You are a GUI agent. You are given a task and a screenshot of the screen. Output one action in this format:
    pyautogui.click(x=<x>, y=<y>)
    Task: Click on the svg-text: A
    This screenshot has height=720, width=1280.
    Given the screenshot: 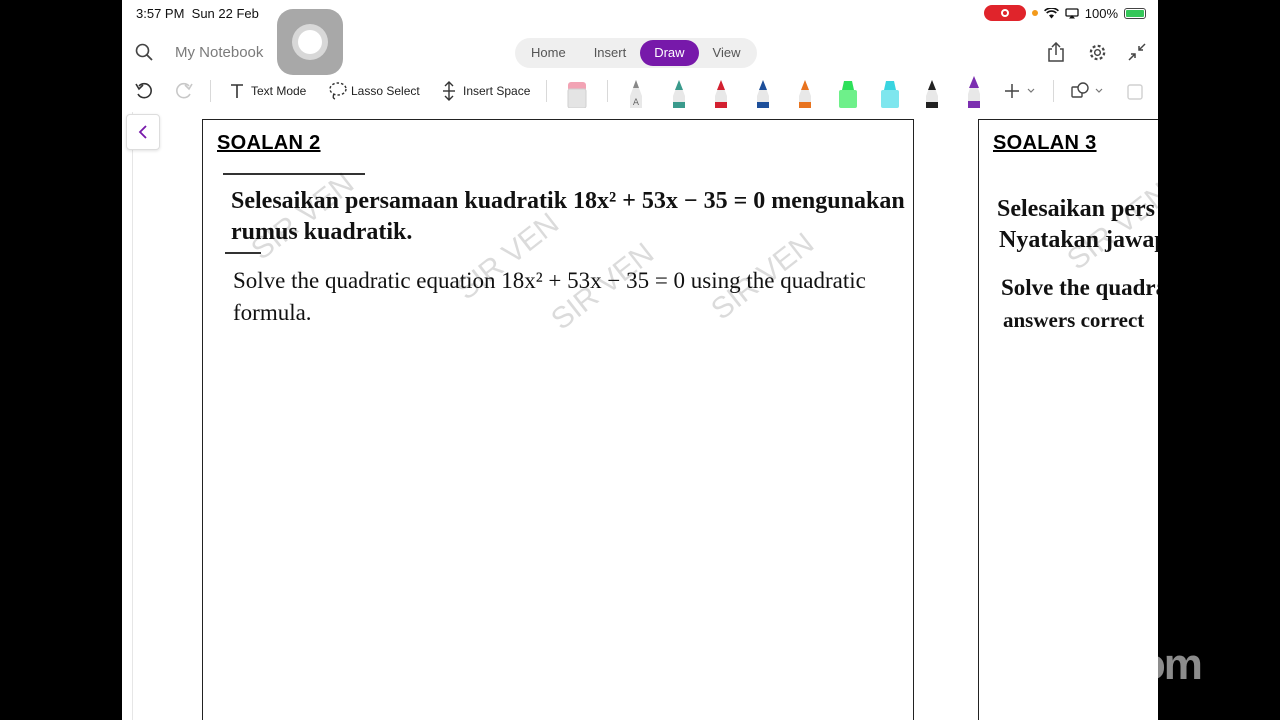 What is the action you would take?
    pyautogui.click(x=636, y=103)
    